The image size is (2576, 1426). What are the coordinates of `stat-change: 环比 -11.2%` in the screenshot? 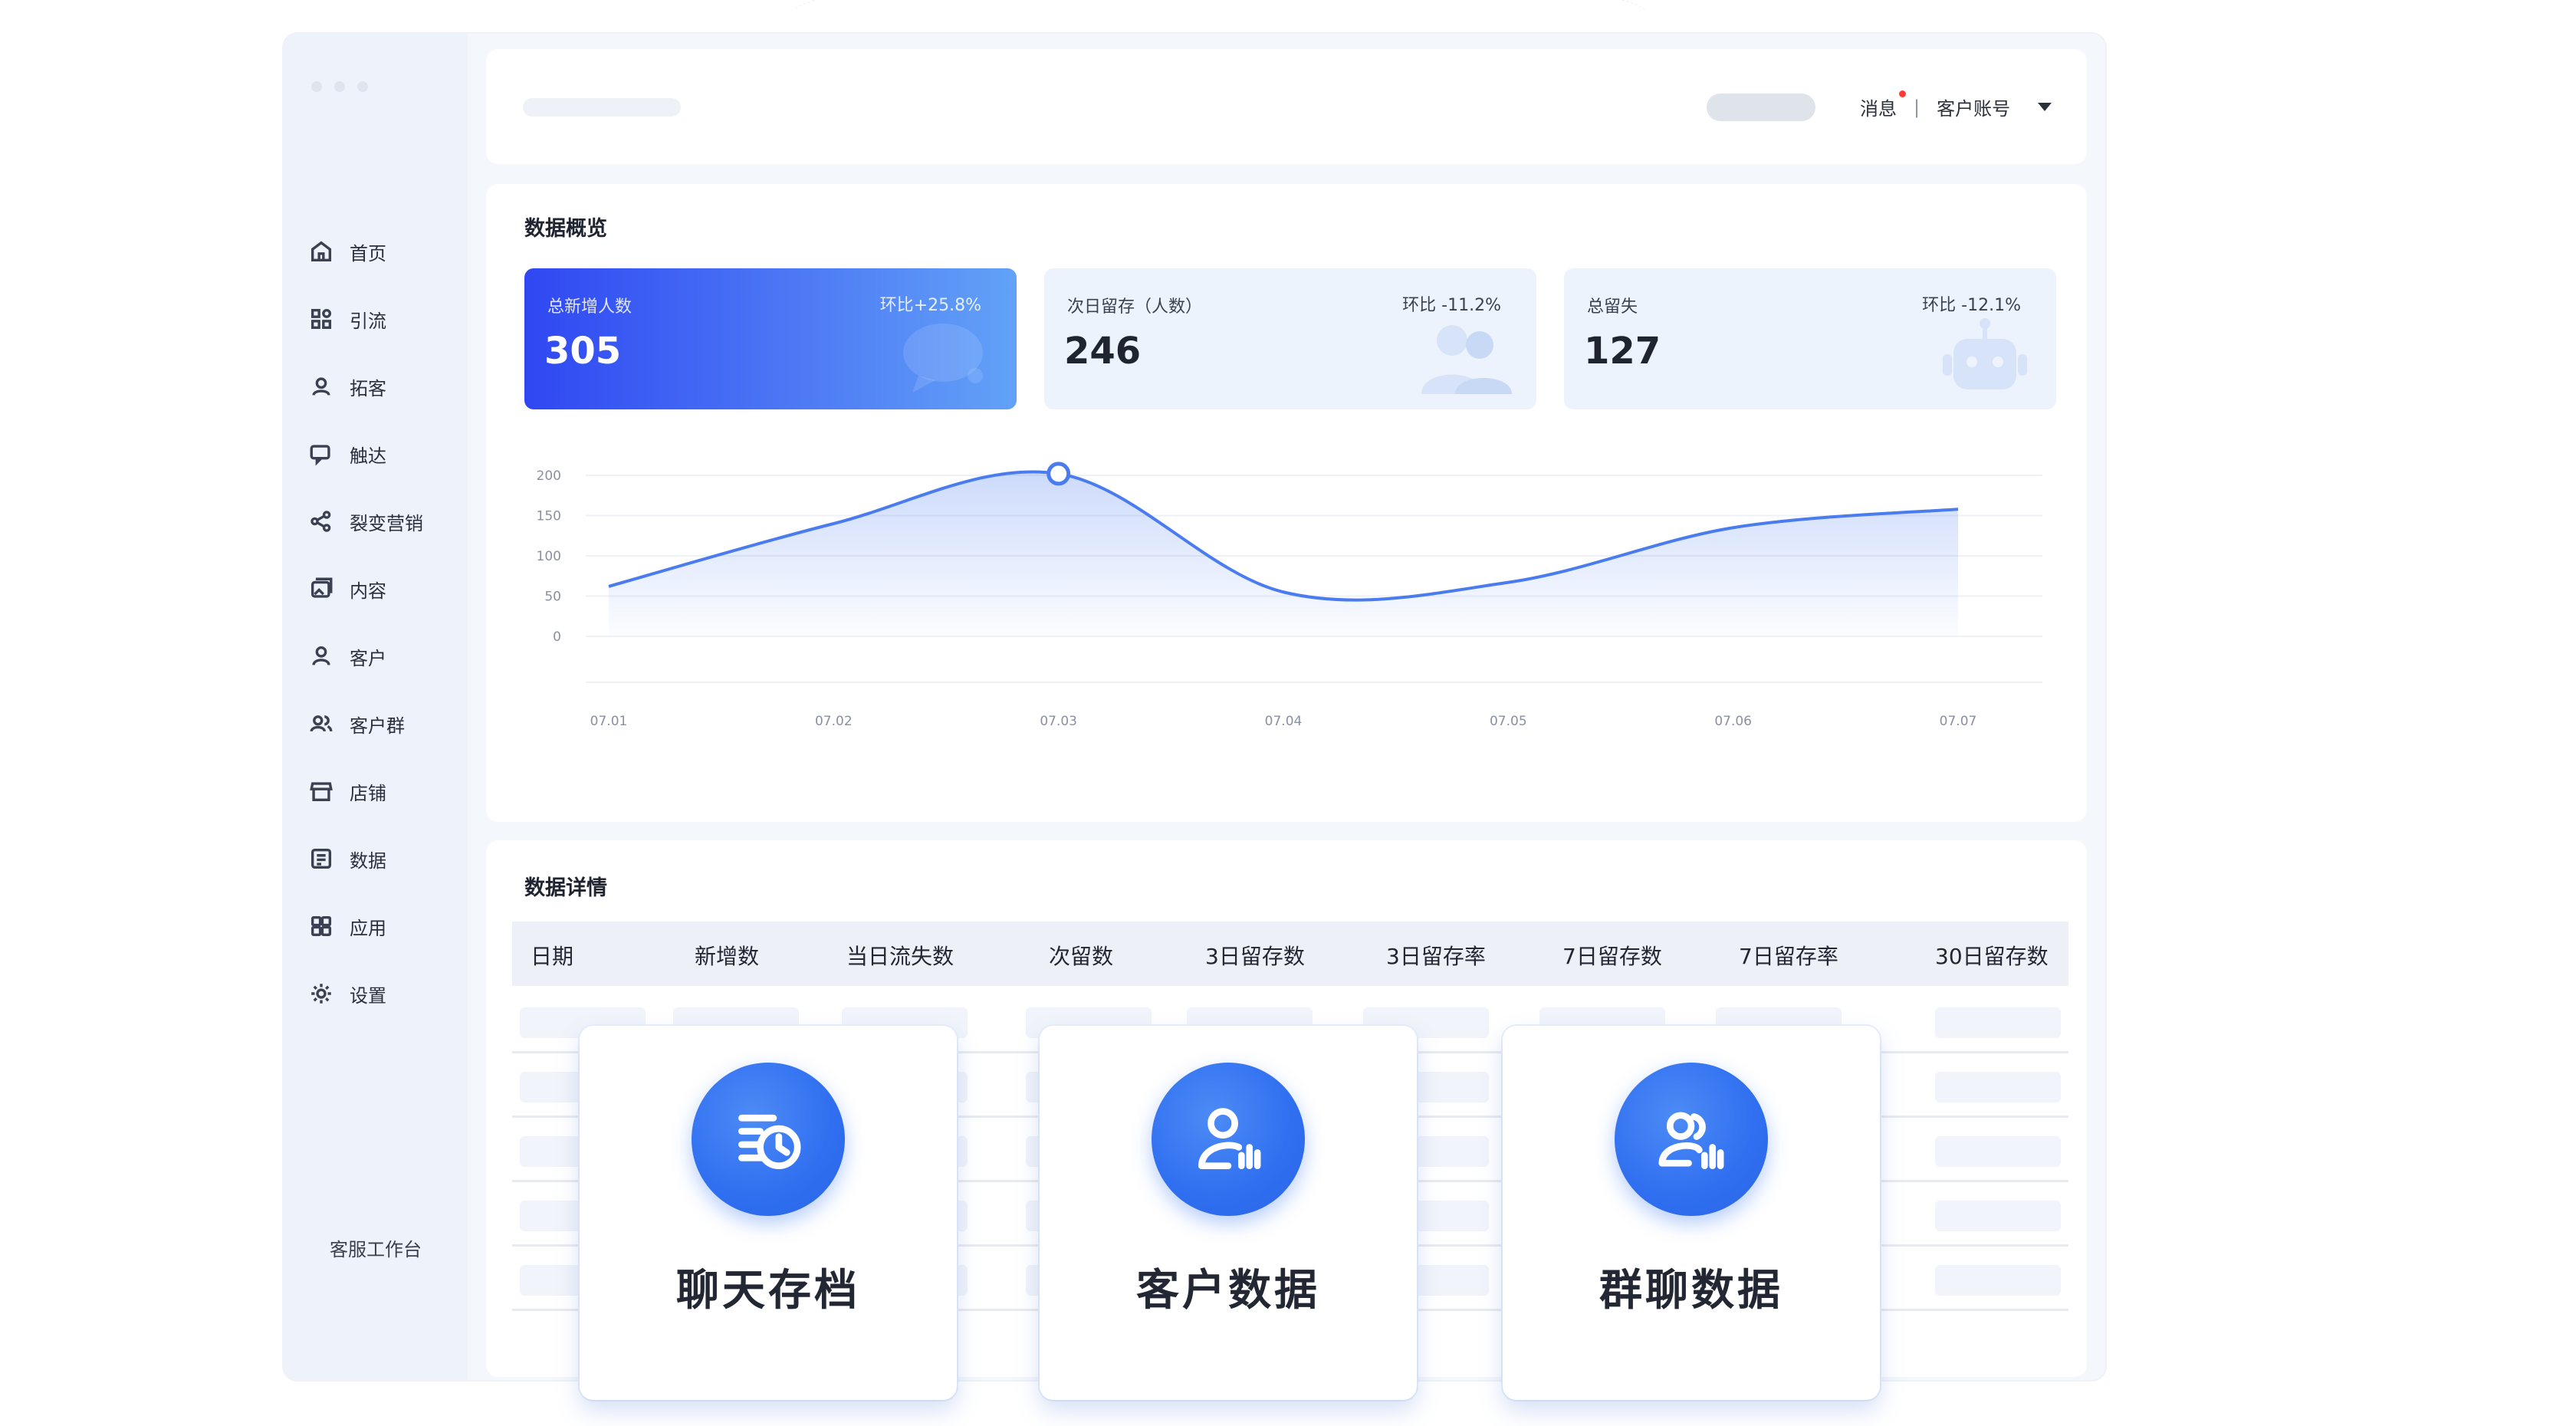 It's located at (1452, 306).